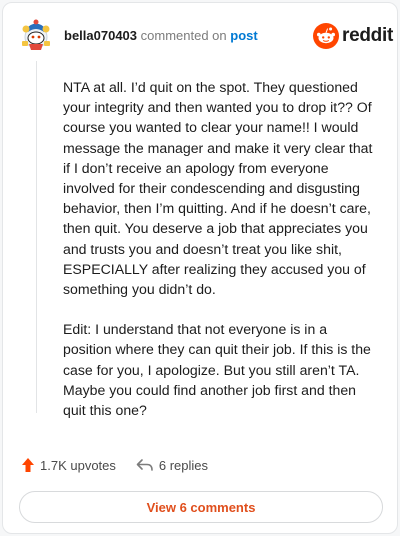 Image resolution: width=400 pixels, height=536 pixels. I want to click on upvote-count: 1.7K upvotes, so click(78, 465).